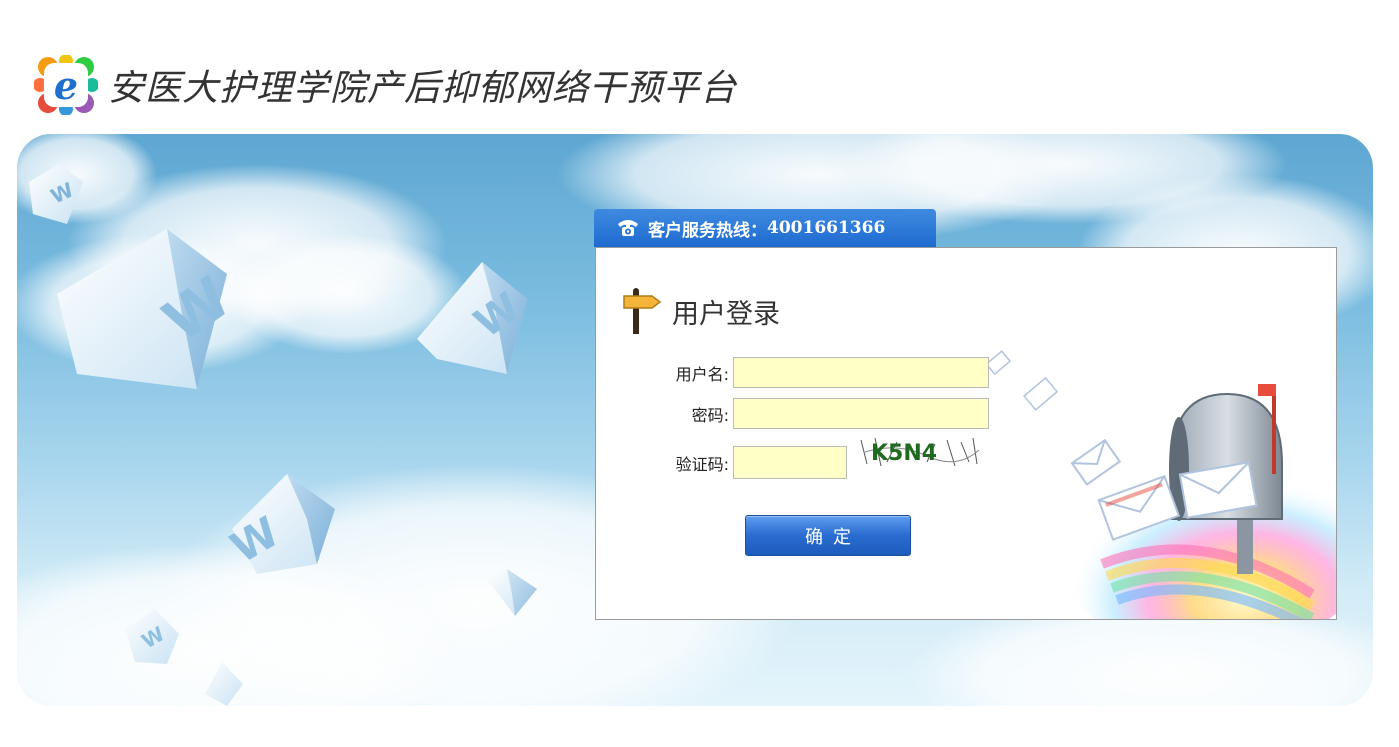 Image resolution: width=1399 pixels, height=747 pixels. I want to click on login-title-group: 用户登录, so click(701, 311).